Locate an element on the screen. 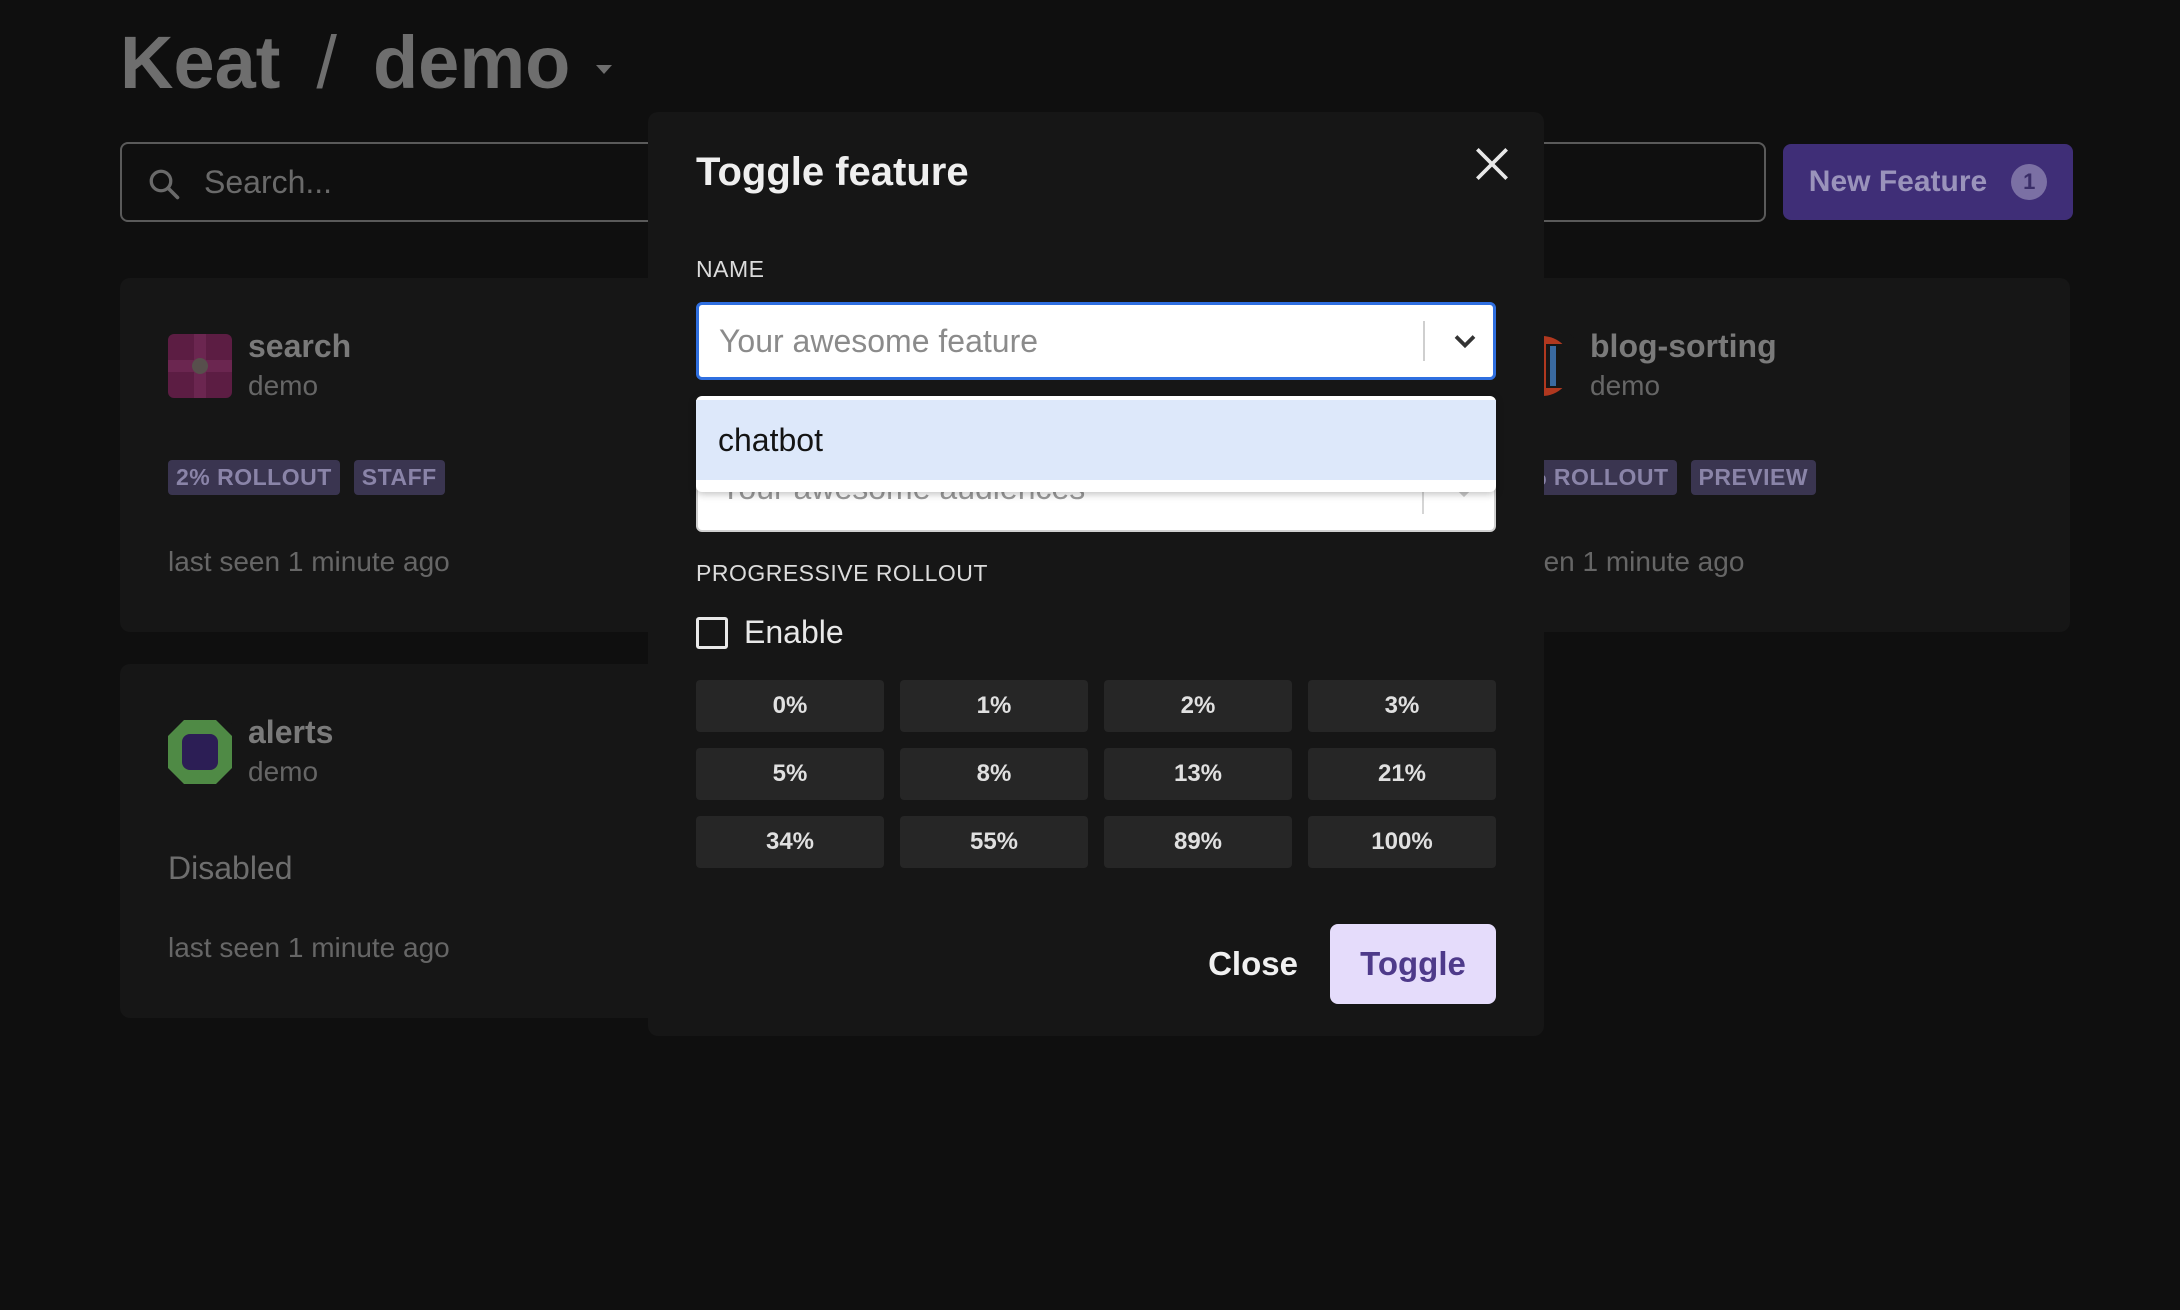 The image size is (2180, 1310). dropdown-option-chatbot: chatbot is located at coordinates (1096, 440).